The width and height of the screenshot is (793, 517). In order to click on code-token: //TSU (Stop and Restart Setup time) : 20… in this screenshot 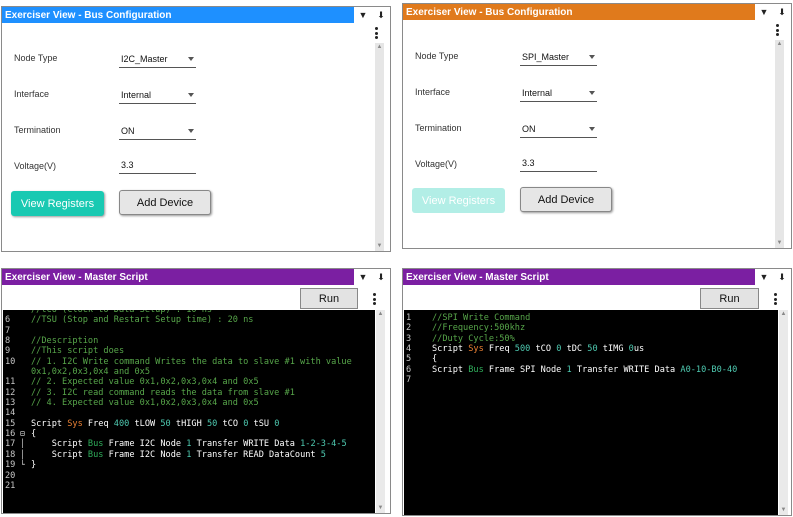, I will do `click(142, 320)`.